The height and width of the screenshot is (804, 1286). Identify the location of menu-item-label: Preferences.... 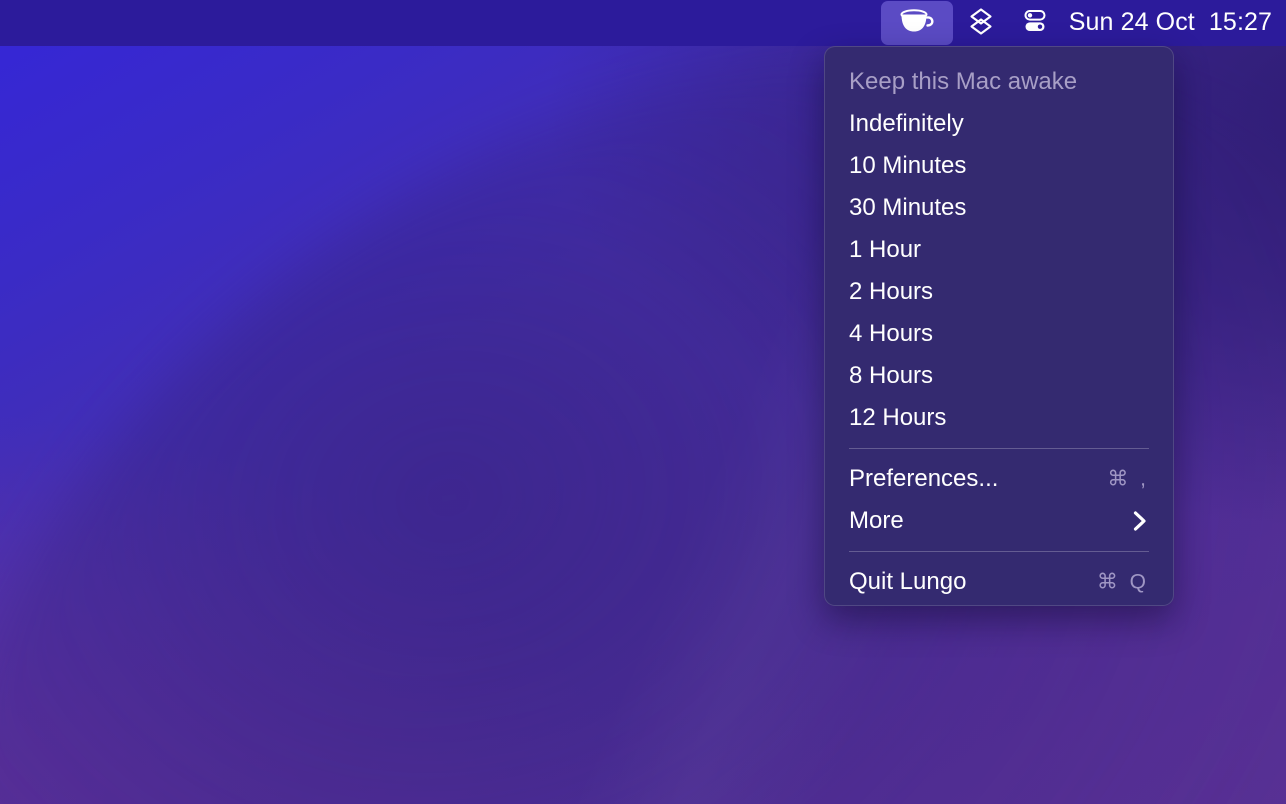
(924, 478).